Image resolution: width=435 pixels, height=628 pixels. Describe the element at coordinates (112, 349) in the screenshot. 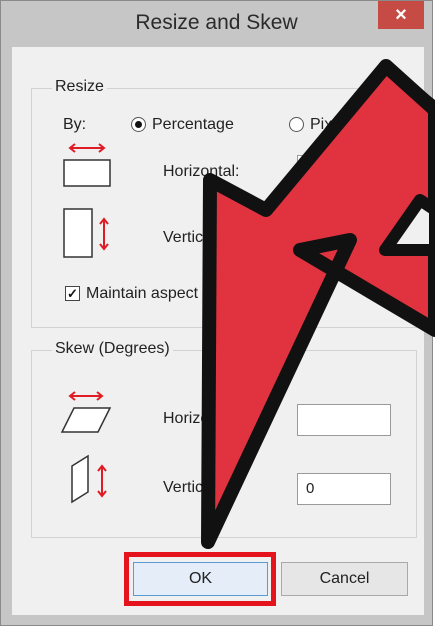

I see `skew-legend: Skew (Degrees)` at that location.